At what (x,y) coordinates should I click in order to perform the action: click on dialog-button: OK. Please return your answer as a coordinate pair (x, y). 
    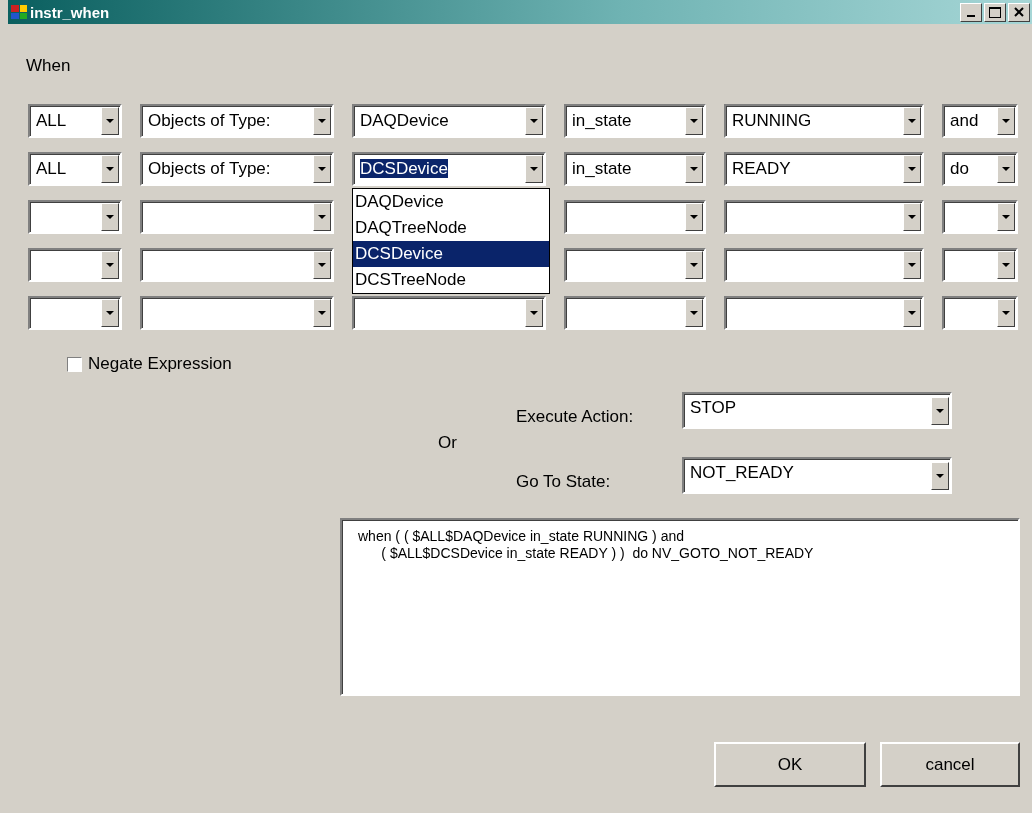
    Looking at the image, I should click on (790, 764).